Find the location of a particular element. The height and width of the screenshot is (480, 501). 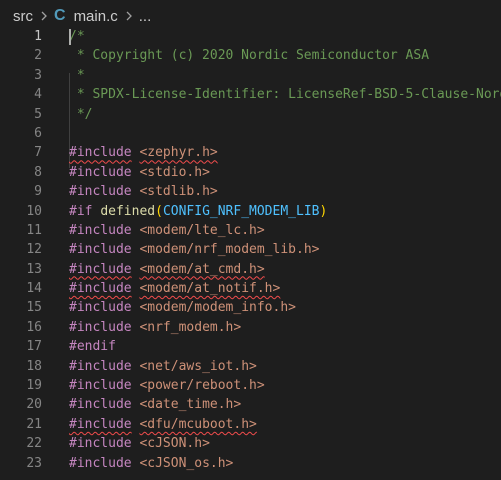

line-number: 9 is located at coordinates (38, 192).